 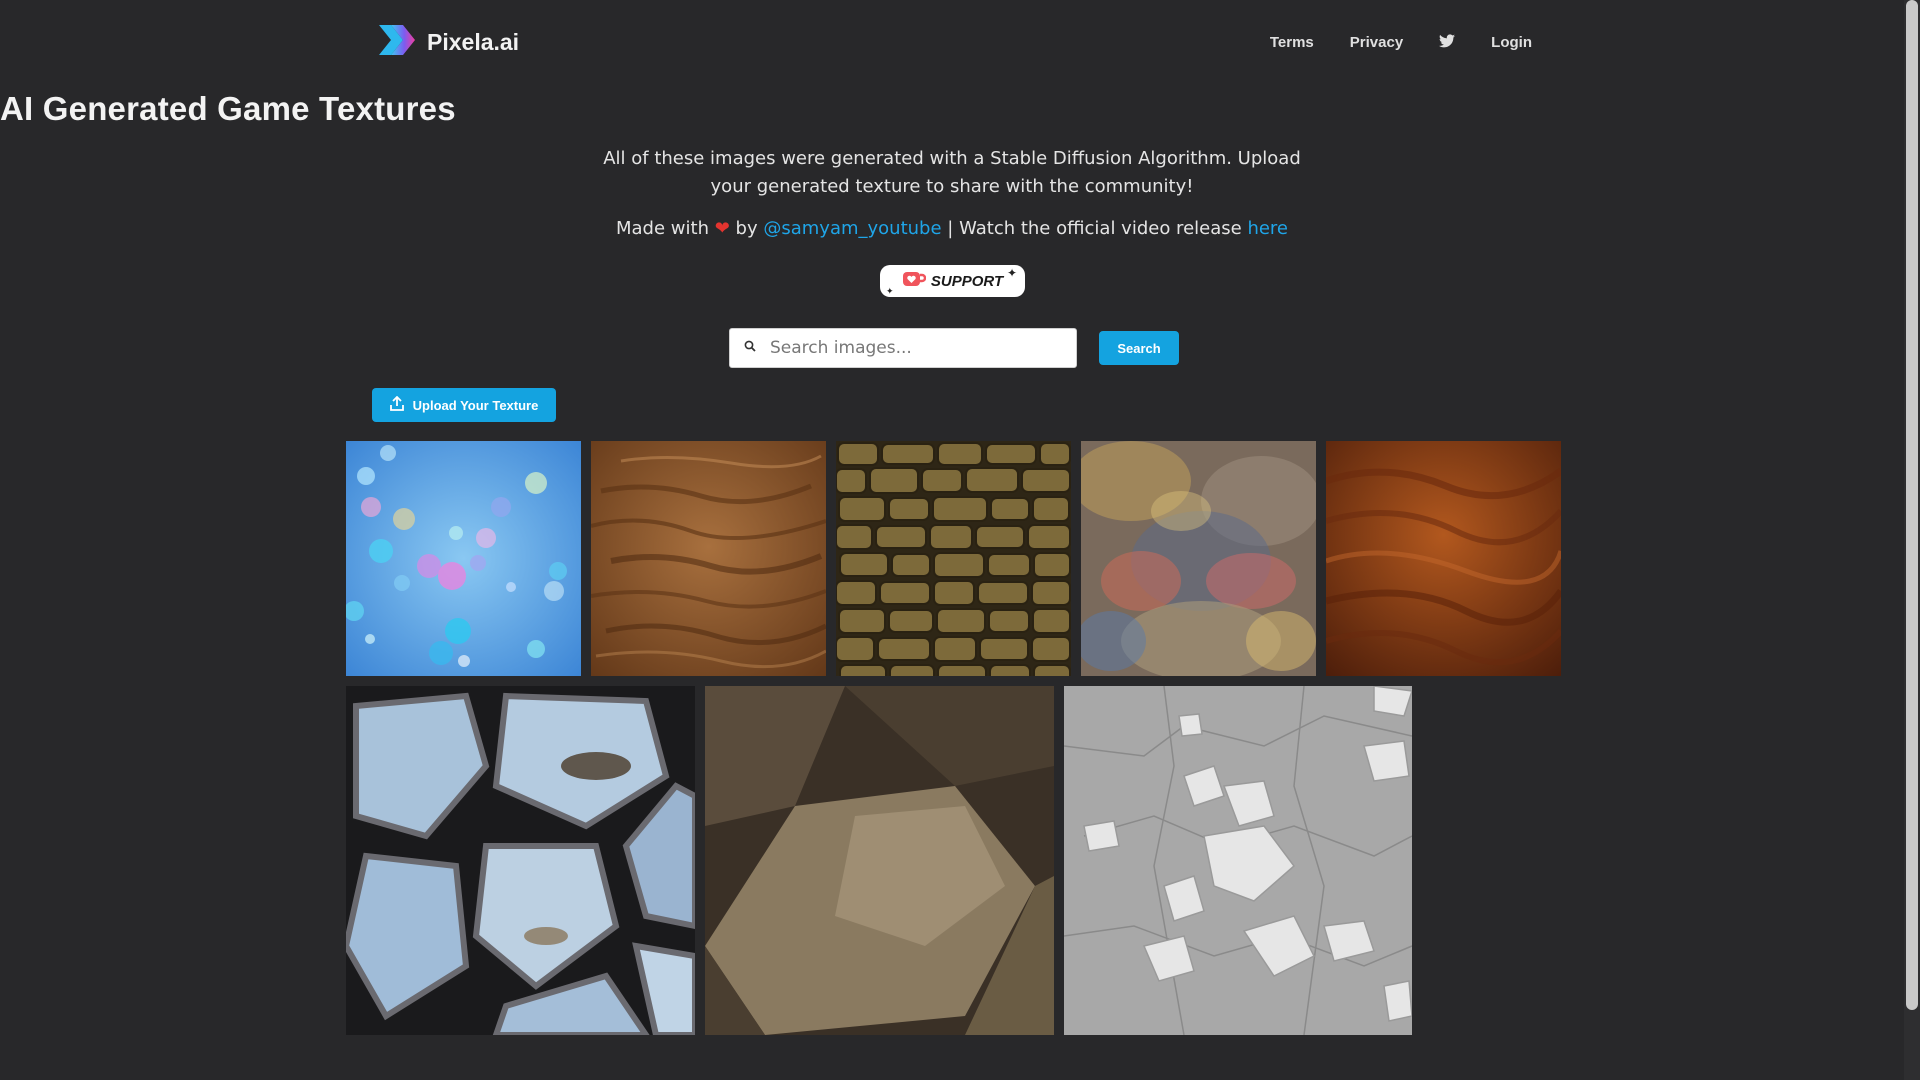 What do you see at coordinates (473, 41) in the screenshot?
I see `brand-name: Pixela.ai` at bounding box center [473, 41].